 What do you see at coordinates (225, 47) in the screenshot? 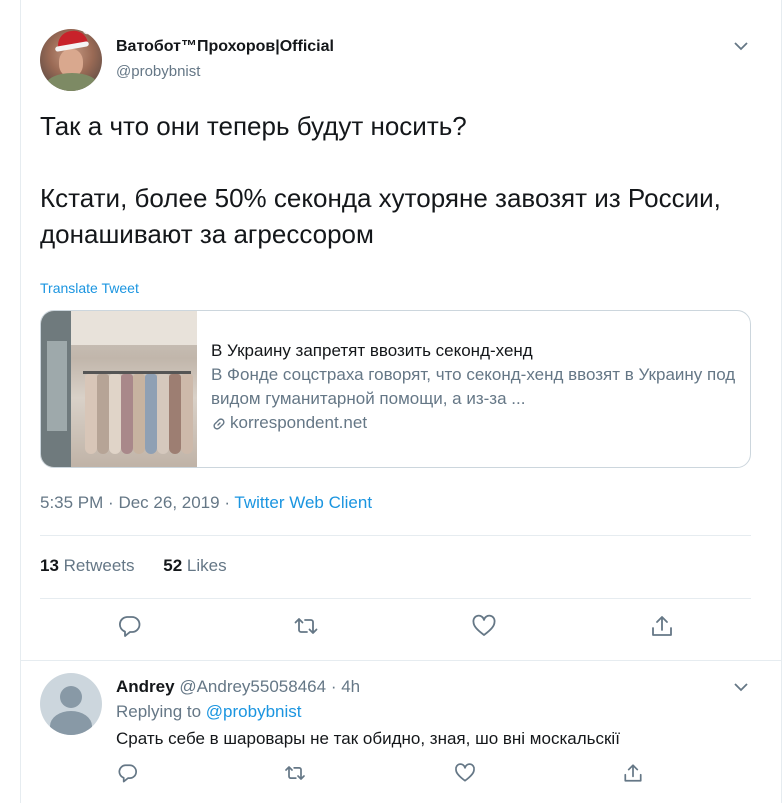
I see `author-display-name: Ватобот™Прохоров|Official` at bounding box center [225, 47].